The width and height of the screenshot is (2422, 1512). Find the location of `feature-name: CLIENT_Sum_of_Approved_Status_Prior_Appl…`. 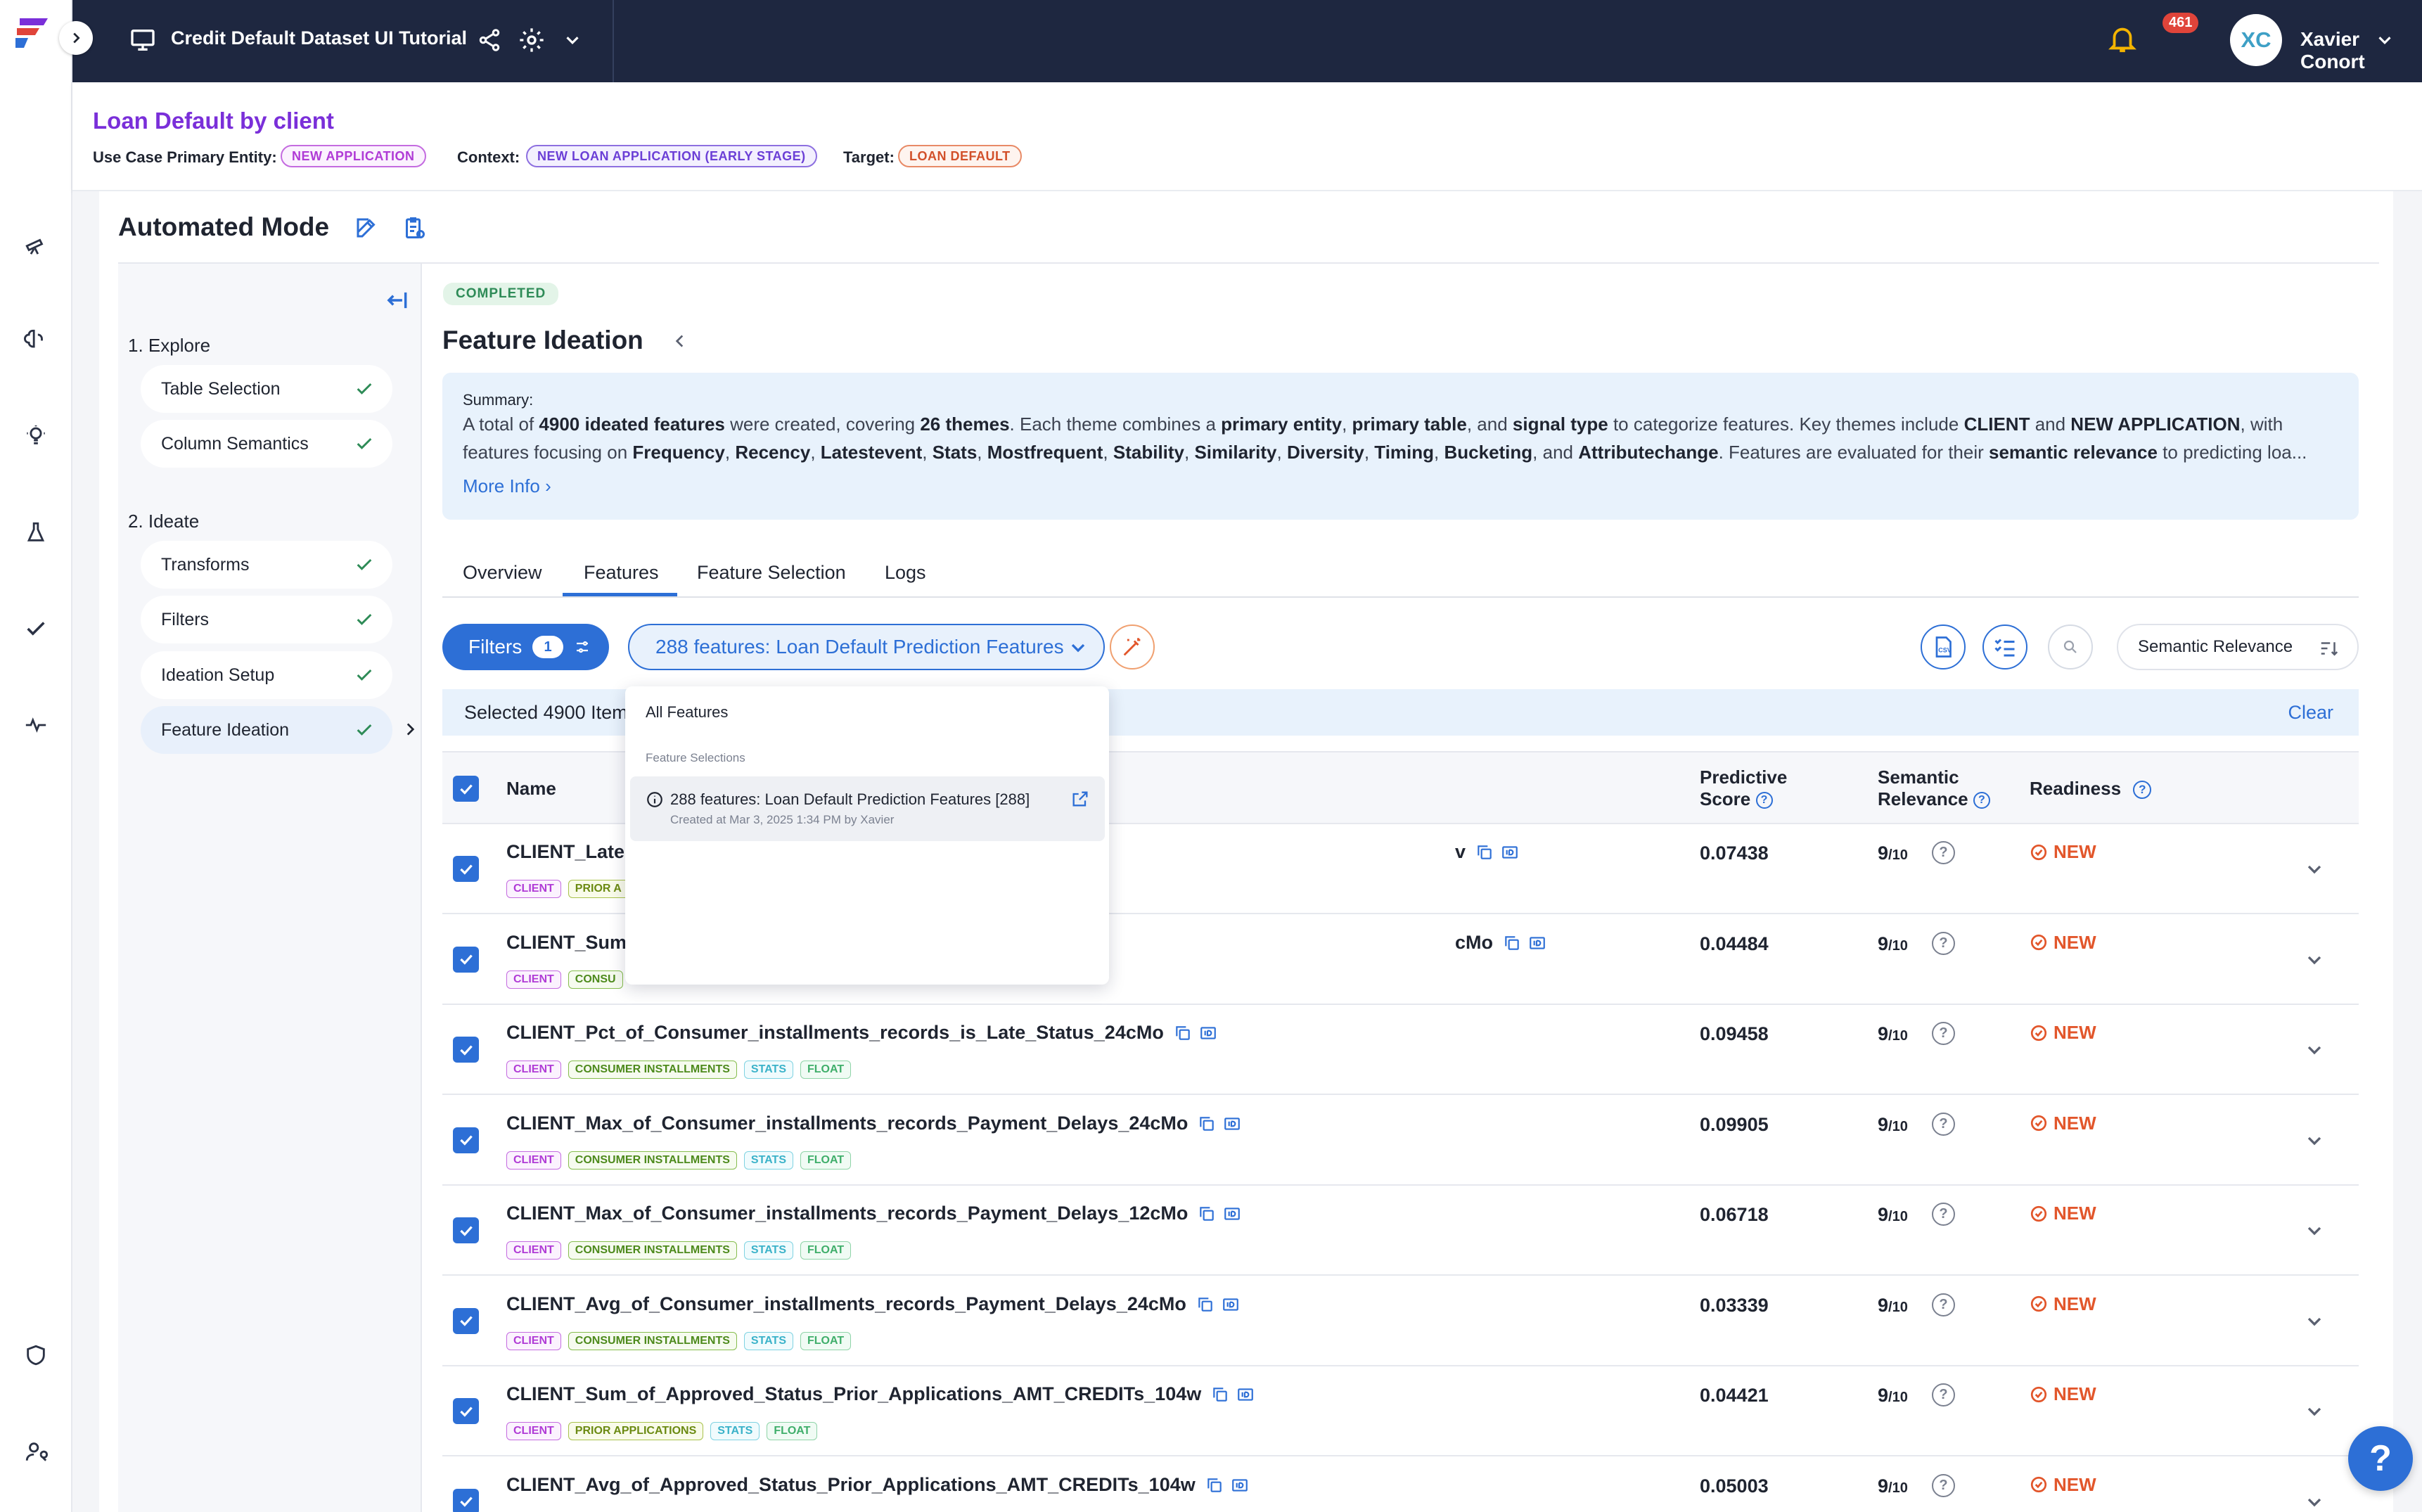

feature-name: CLIENT_Sum_of_Approved_Status_Prior_Appl… is located at coordinates (853, 1394).